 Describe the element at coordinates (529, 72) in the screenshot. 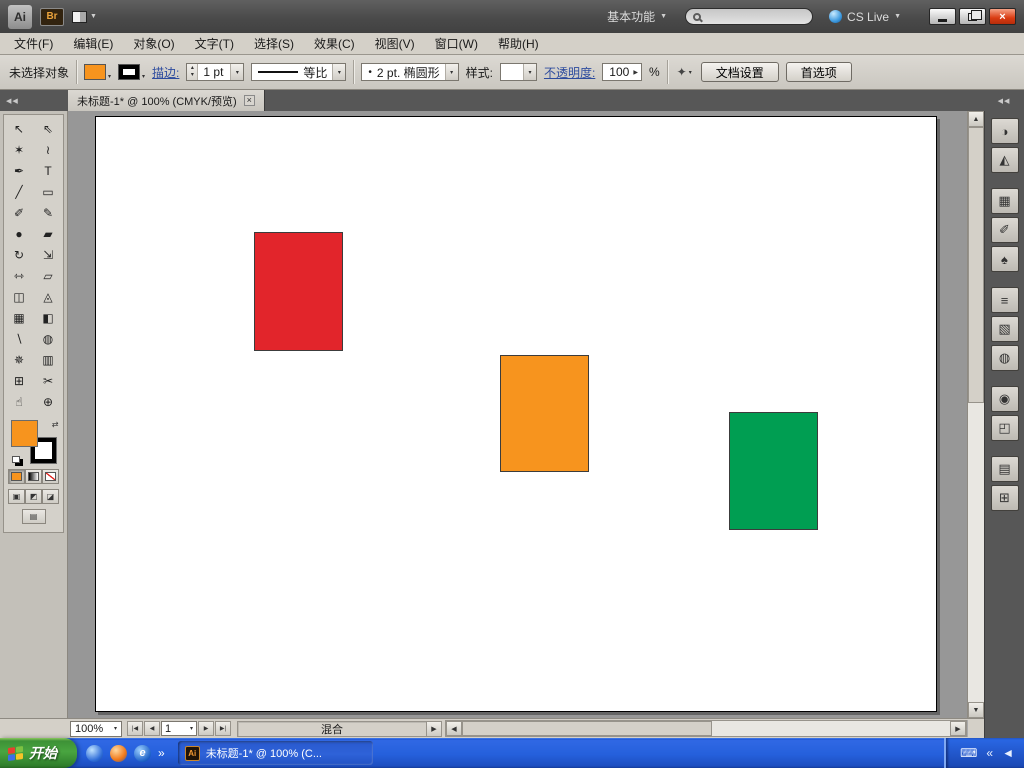

I see `style-caret: ▾` at that location.